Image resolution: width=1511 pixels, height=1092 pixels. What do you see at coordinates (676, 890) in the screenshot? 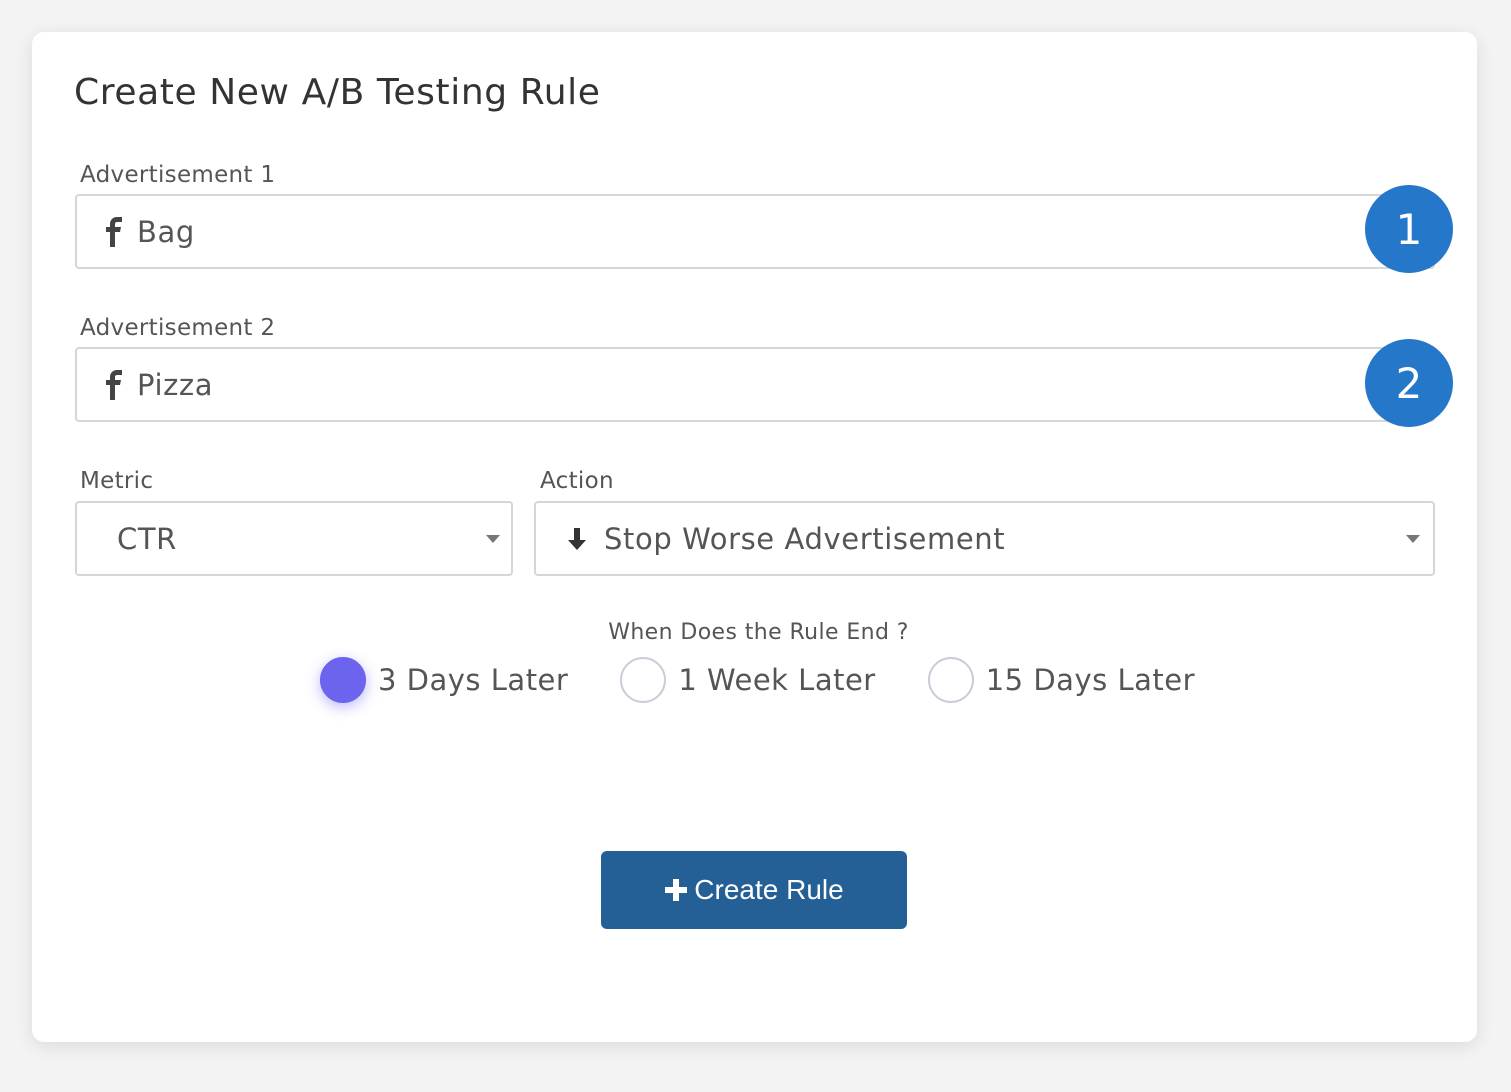
I see `plus-icon` at bounding box center [676, 890].